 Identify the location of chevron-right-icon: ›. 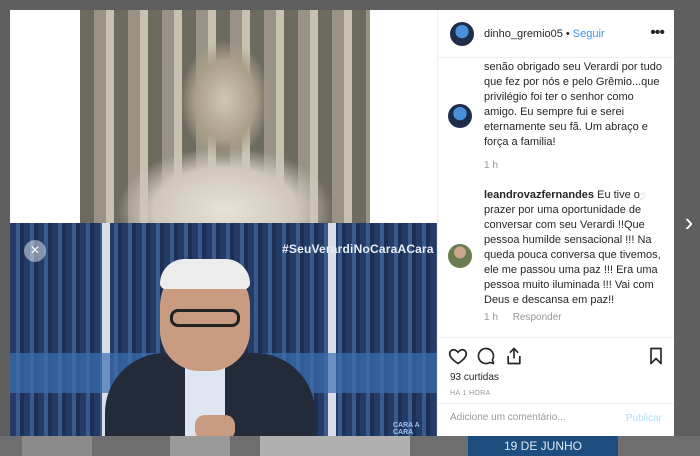
(689, 222).